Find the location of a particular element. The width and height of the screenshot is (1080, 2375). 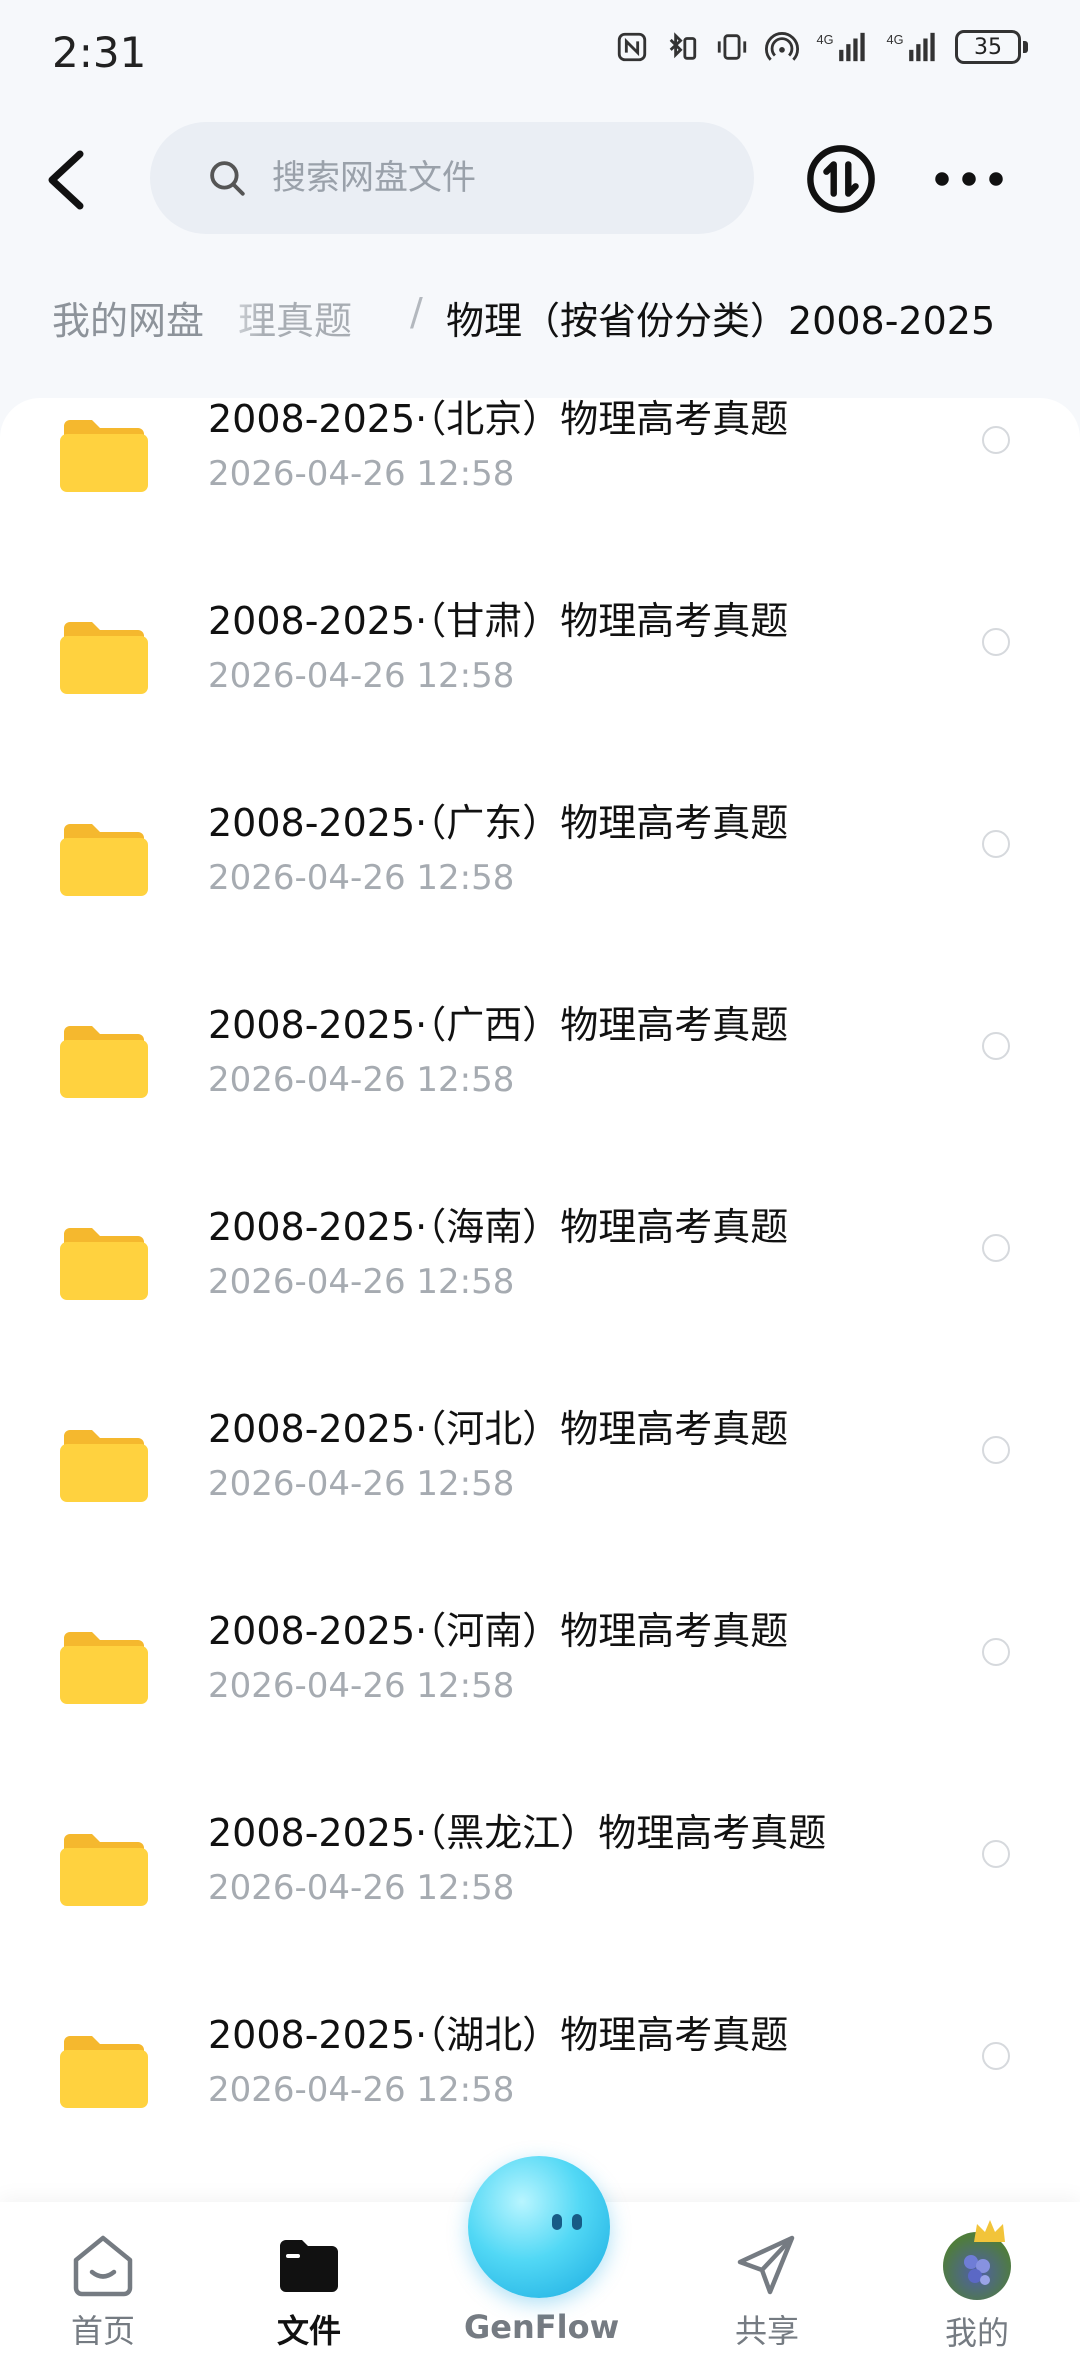

status-icons: 4G 4G 35 is located at coordinates (821, 47).